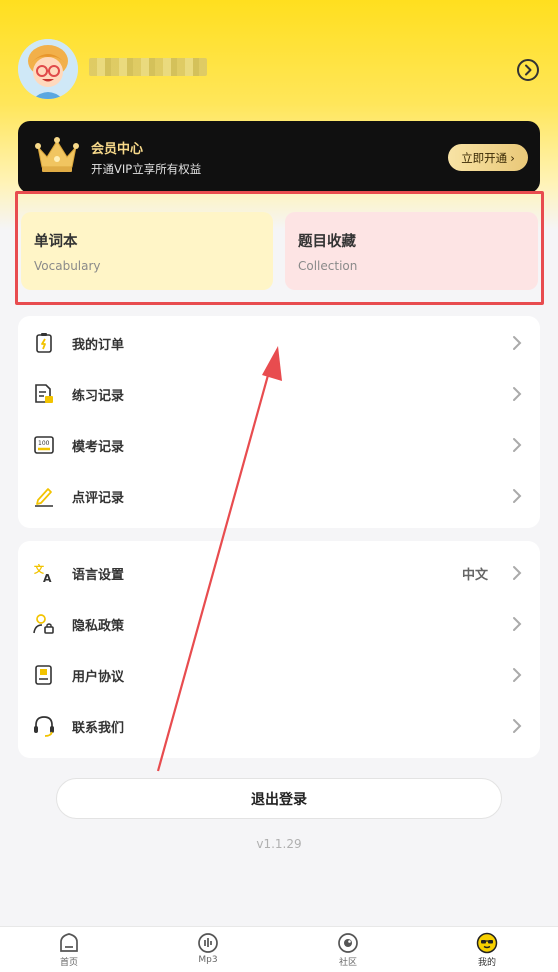 This screenshot has width=558, height=972. What do you see at coordinates (69, 942) in the screenshot?
I see `home-icon` at bounding box center [69, 942].